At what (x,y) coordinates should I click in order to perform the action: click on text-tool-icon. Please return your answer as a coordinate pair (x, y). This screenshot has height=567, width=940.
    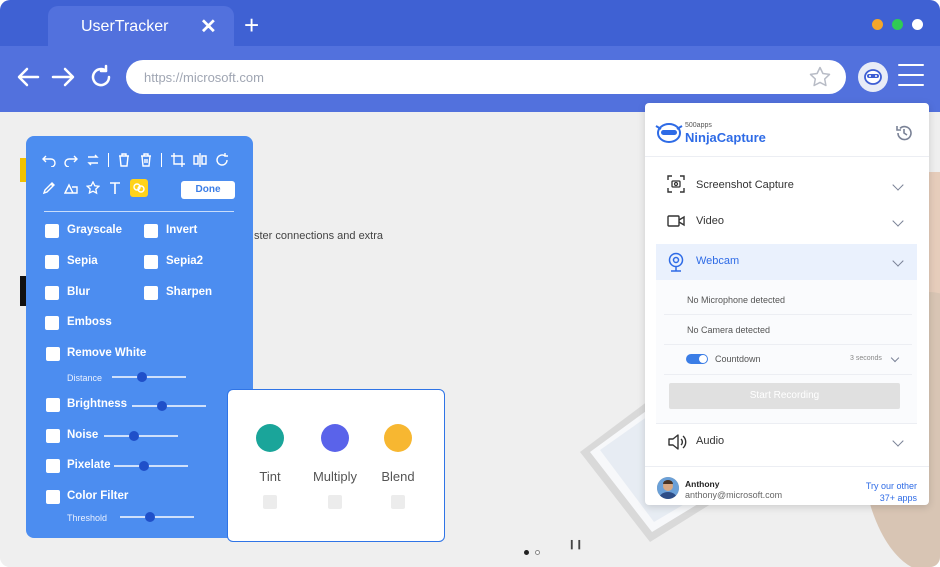
    Looking at the image, I should click on (115, 188).